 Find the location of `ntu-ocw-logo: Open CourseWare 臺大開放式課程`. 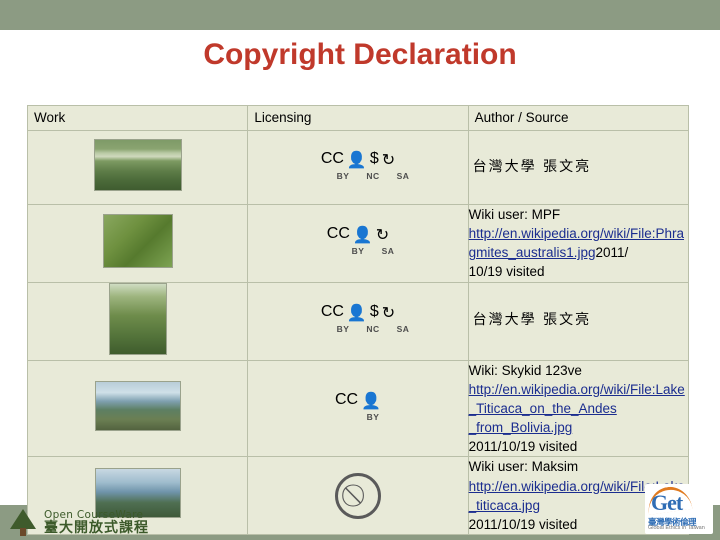

ntu-ocw-logo: Open CourseWare 臺大開放式課程 is located at coordinates (78, 523).